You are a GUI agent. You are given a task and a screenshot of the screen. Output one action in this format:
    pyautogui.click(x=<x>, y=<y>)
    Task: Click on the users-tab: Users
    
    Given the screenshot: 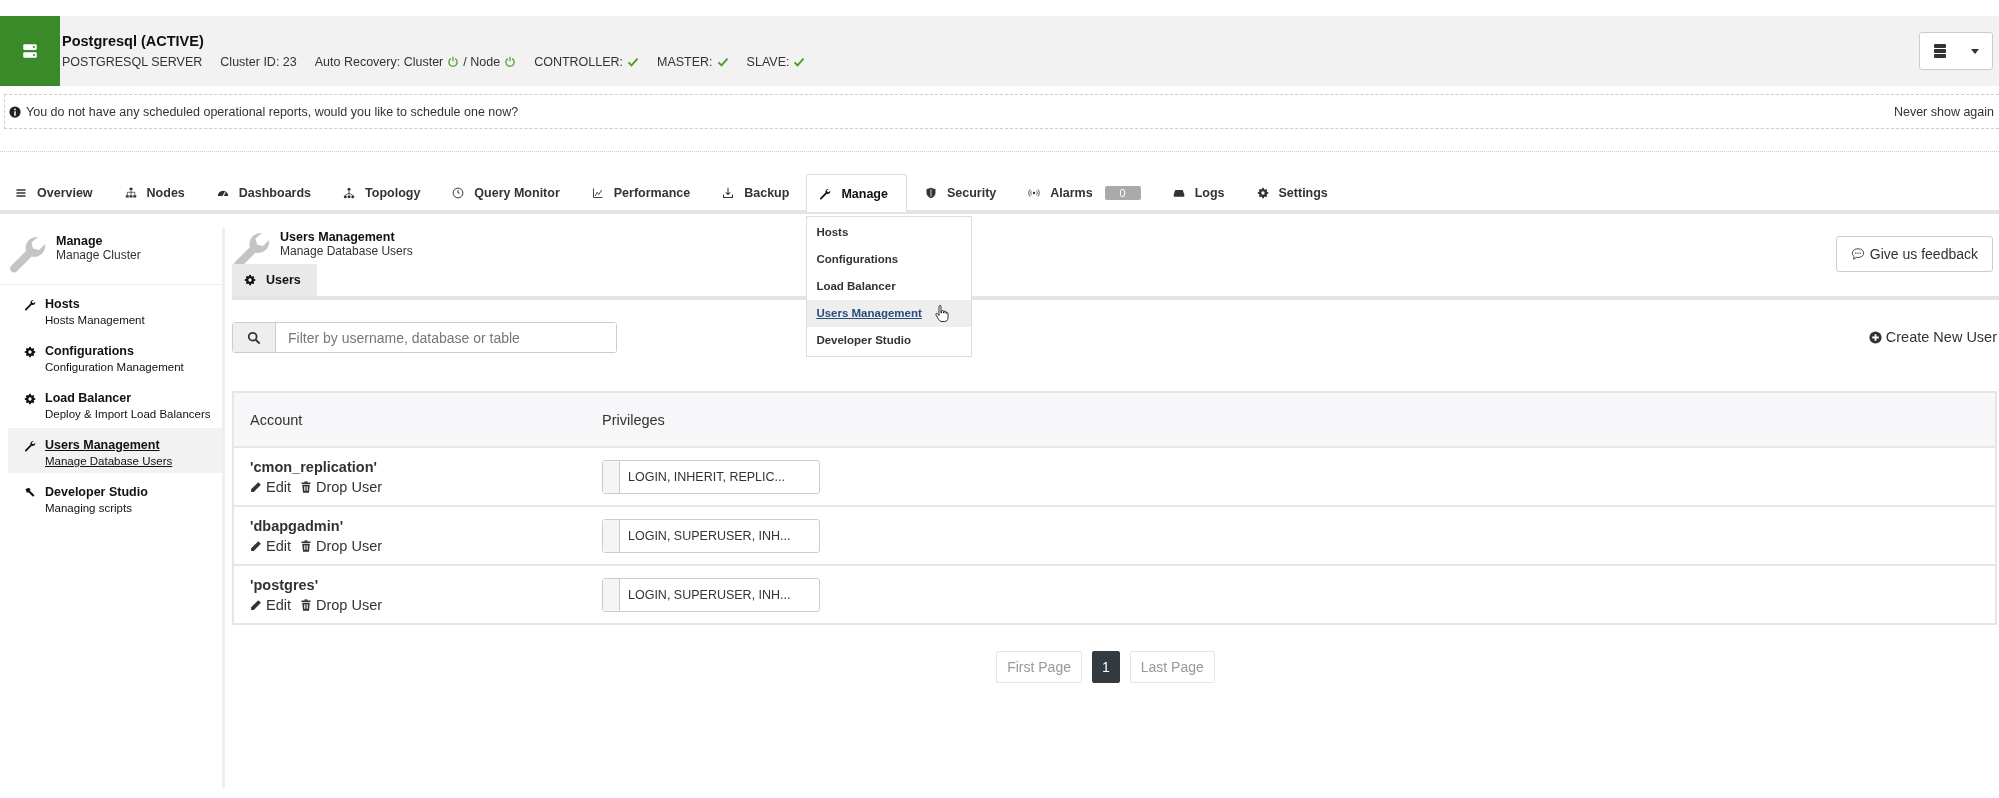 What is the action you would take?
    pyautogui.click(x=274, y=280)
    